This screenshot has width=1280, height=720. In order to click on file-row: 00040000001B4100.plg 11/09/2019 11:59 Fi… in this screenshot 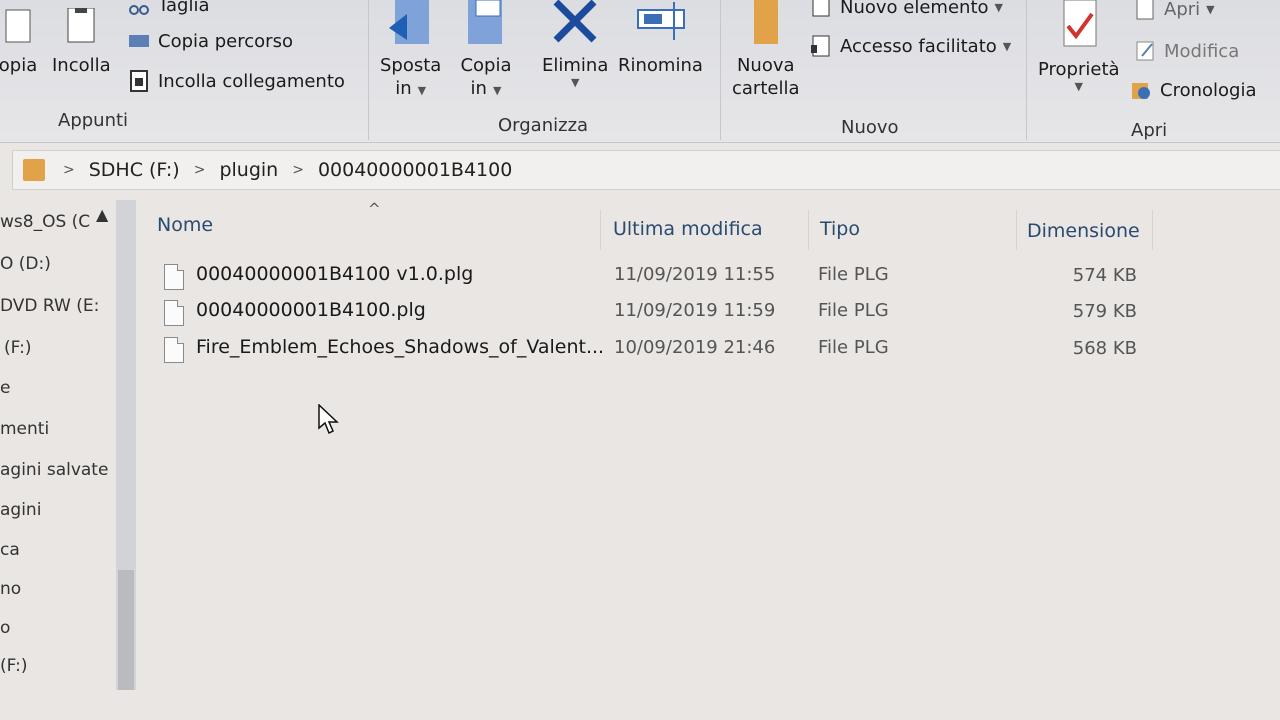, I will do `click(645, 314)`.